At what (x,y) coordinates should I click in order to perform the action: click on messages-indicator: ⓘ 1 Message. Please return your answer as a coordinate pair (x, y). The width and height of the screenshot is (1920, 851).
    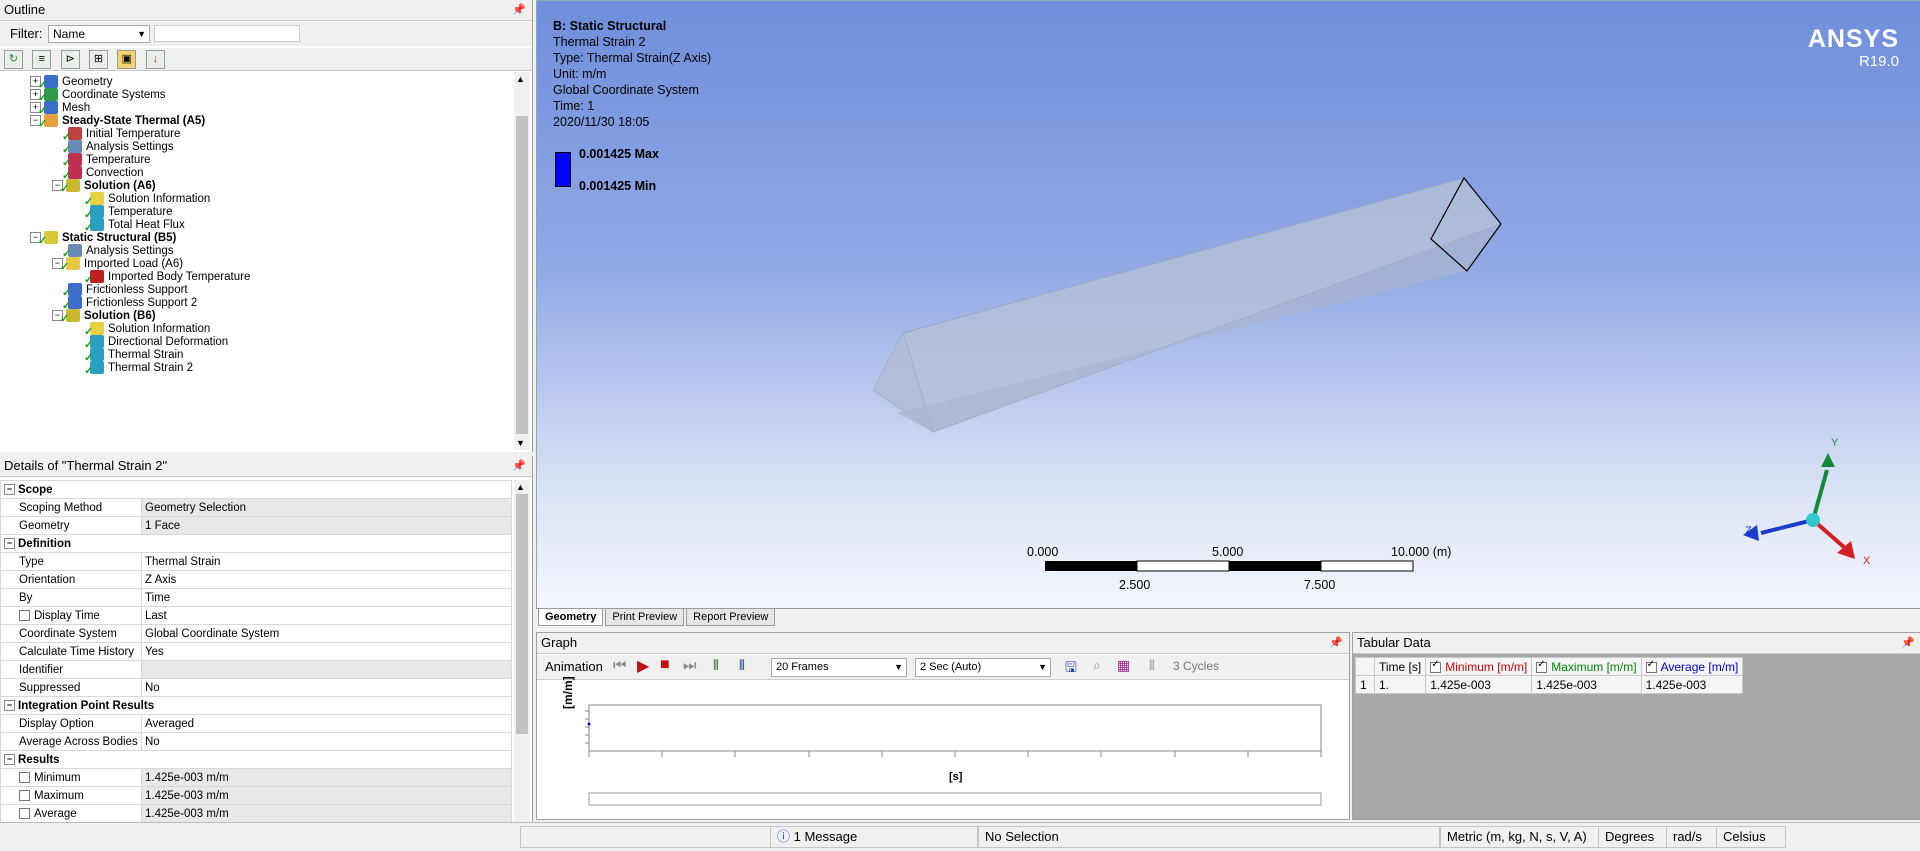
    Looking at the image, I should click on (874, 837).